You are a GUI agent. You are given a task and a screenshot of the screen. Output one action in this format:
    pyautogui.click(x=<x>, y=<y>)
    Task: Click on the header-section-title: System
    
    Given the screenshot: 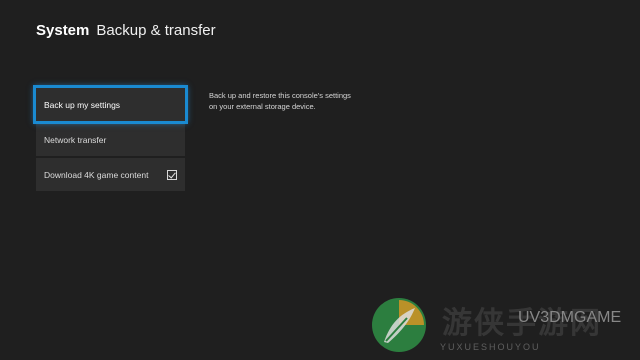 What is the action you would take?
    pyautogui.click(x=63, y=30)
    